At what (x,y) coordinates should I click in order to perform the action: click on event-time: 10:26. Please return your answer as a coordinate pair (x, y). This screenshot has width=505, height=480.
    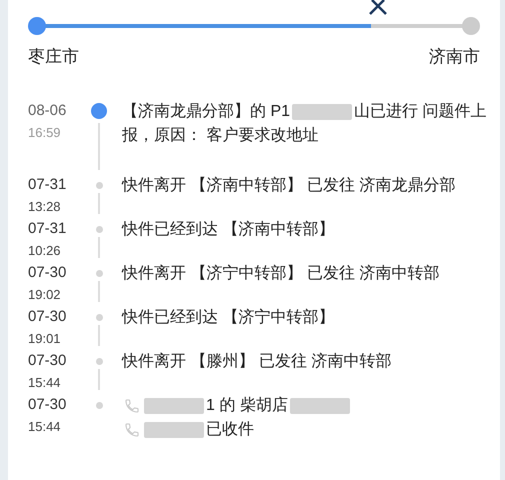
    Looking at the image, I should click on (45, 251).